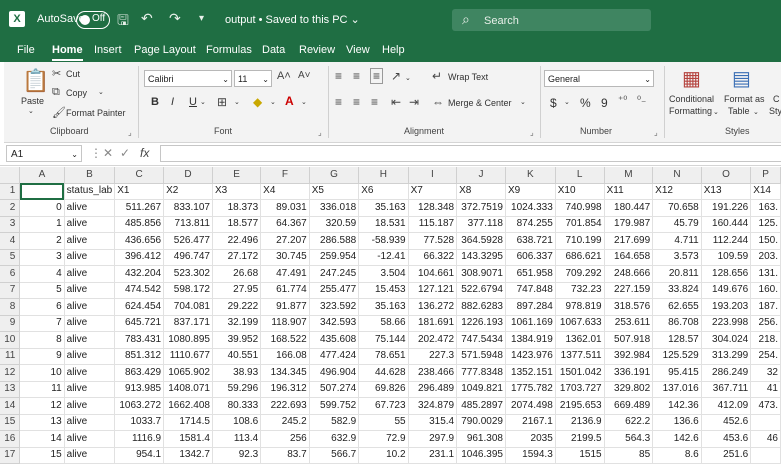 The image size is (781, 464). I want to click on cell: 259.954, so click(334, 257).